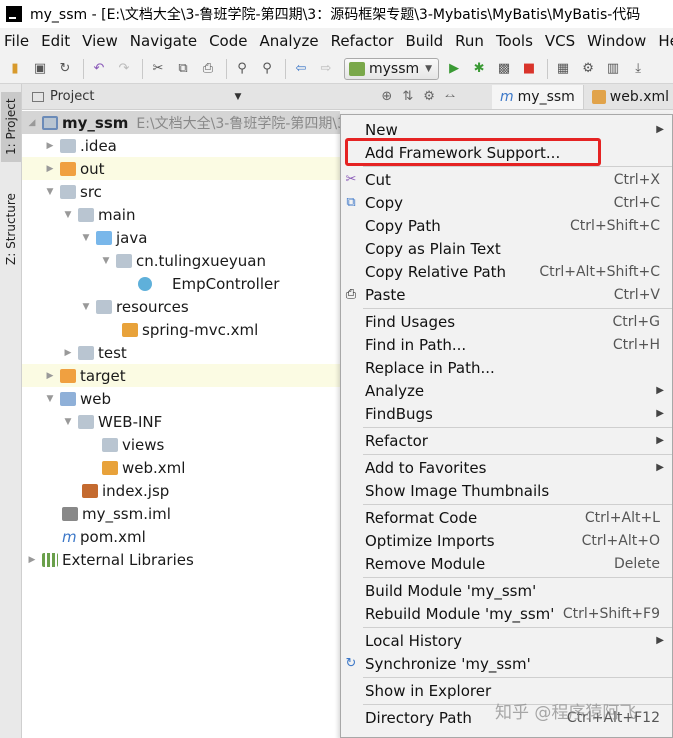 This screenshot has height=738, width=673. What do you see at coordinates (506, 248) in the screenshot?
I see `menu-item-copy-plain-text: Copy as Plain Text` at bounding box center [506, 248].